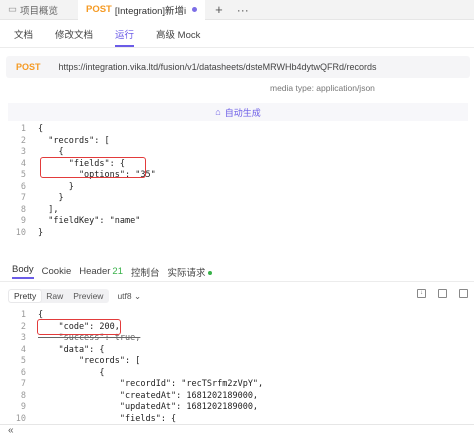 The height and width of the screenshot is (438, 474). I want to click on tab-run: 运行, so click(125, 37).